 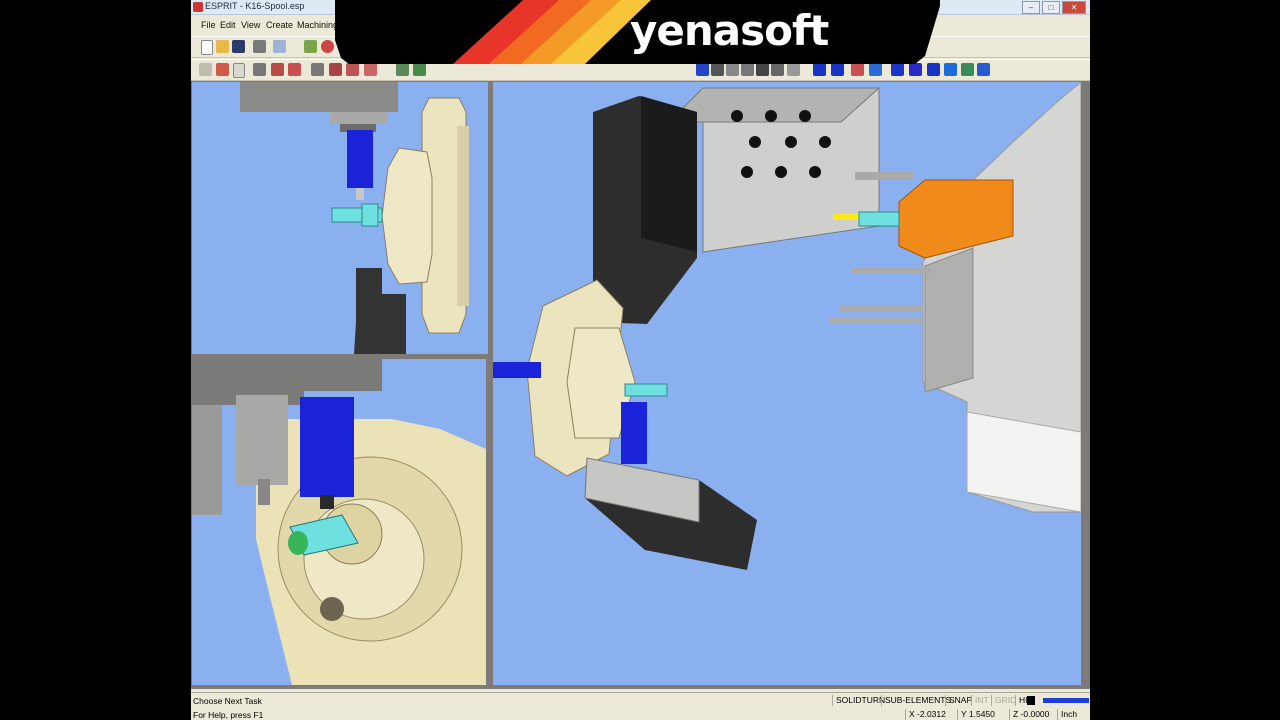 What do you see at coordinates (879, 219) in the screenshot?
I see `cyan-insert` at bounding box center [879, 219].